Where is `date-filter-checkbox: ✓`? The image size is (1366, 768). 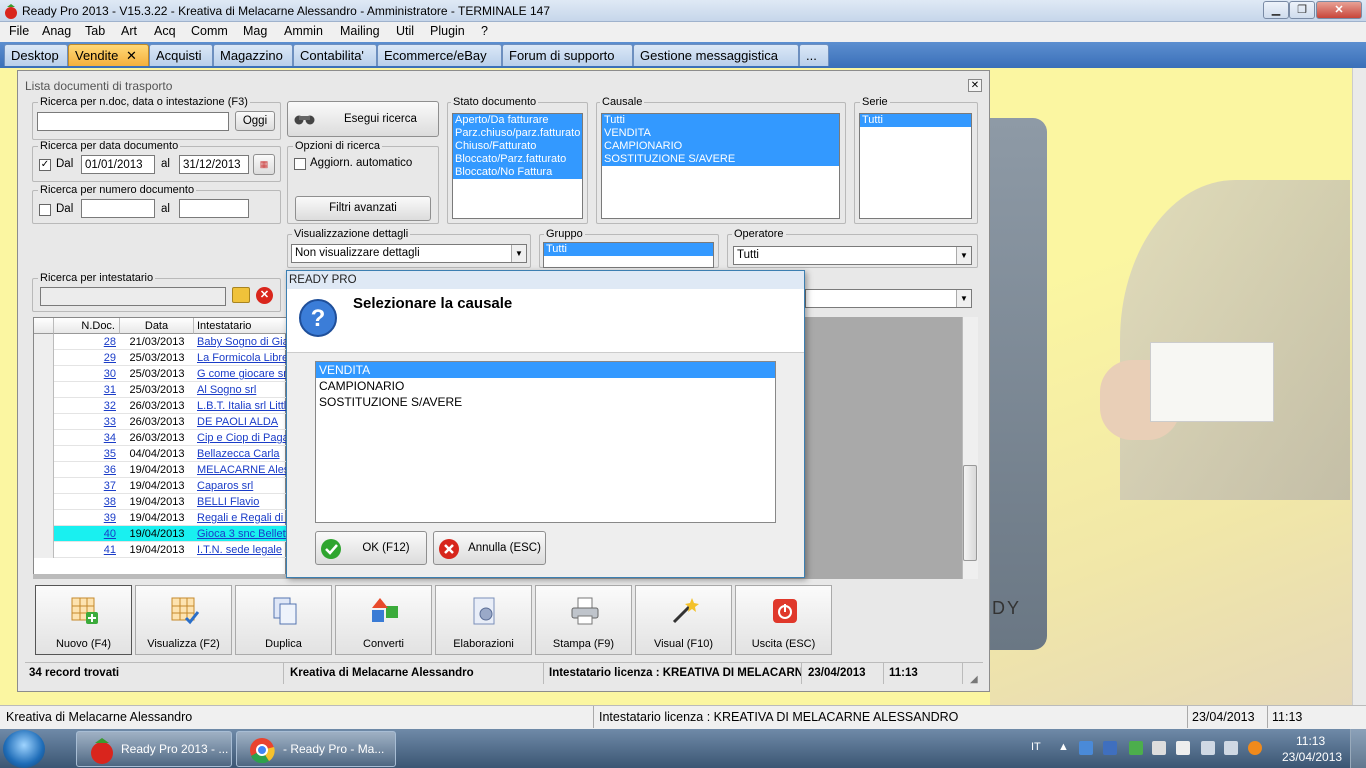 date-filter-checkbox: ✓ is located at coordinates (45, 165).